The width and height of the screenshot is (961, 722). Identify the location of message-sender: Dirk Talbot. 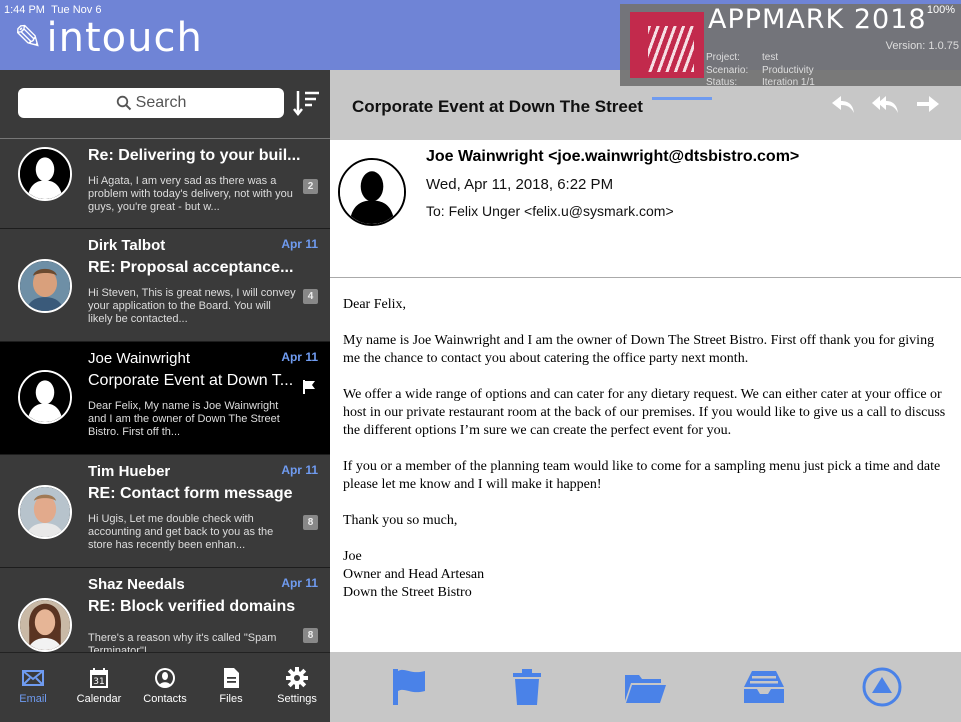
(127, 245).